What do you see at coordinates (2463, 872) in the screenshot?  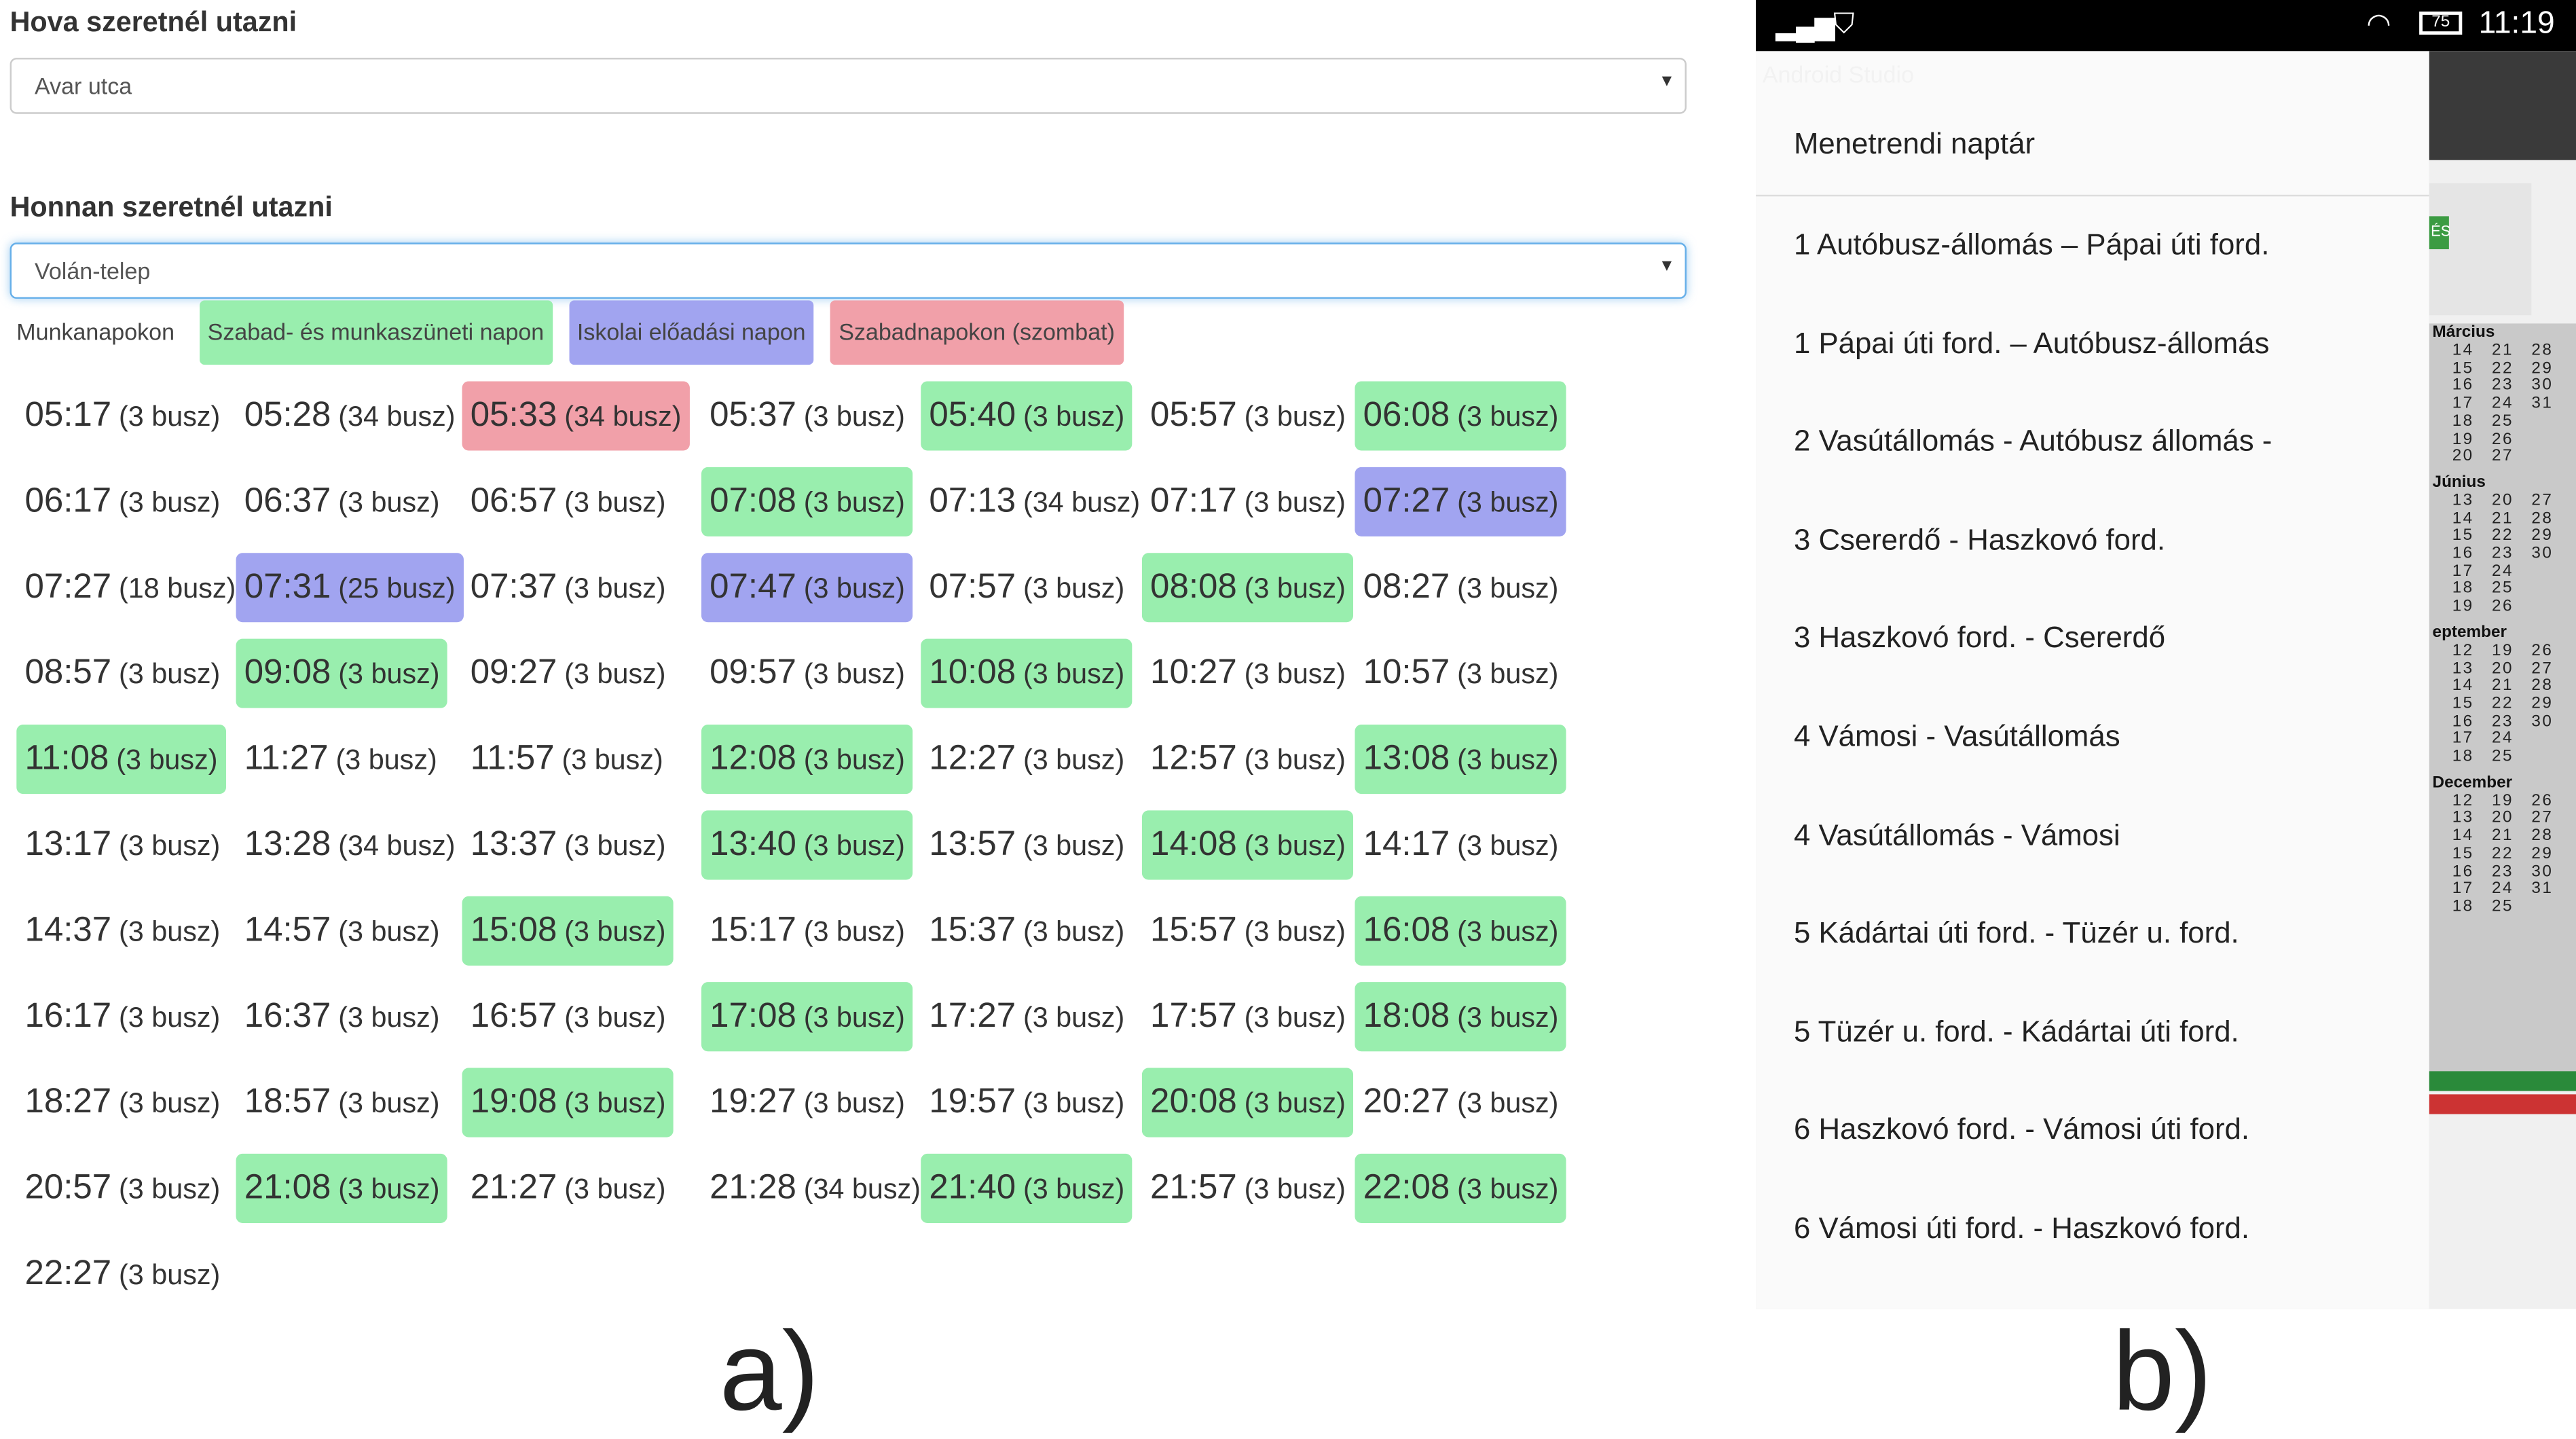 I see `calendar-day: 16` at bounding box center [2463, 872].